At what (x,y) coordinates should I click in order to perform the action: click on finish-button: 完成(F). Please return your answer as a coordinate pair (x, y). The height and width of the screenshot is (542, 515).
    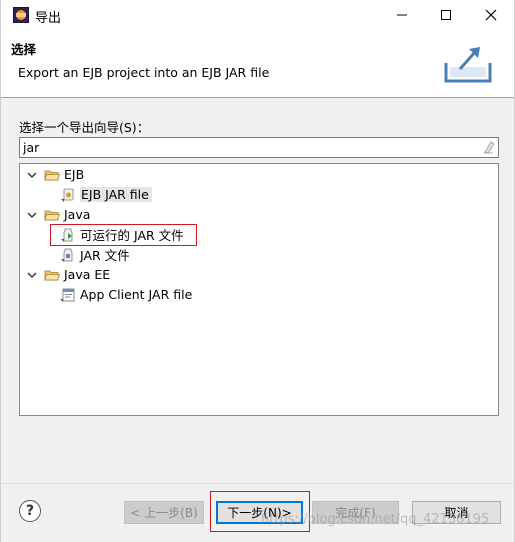
    Looking at the image, I should click on (355, 512).